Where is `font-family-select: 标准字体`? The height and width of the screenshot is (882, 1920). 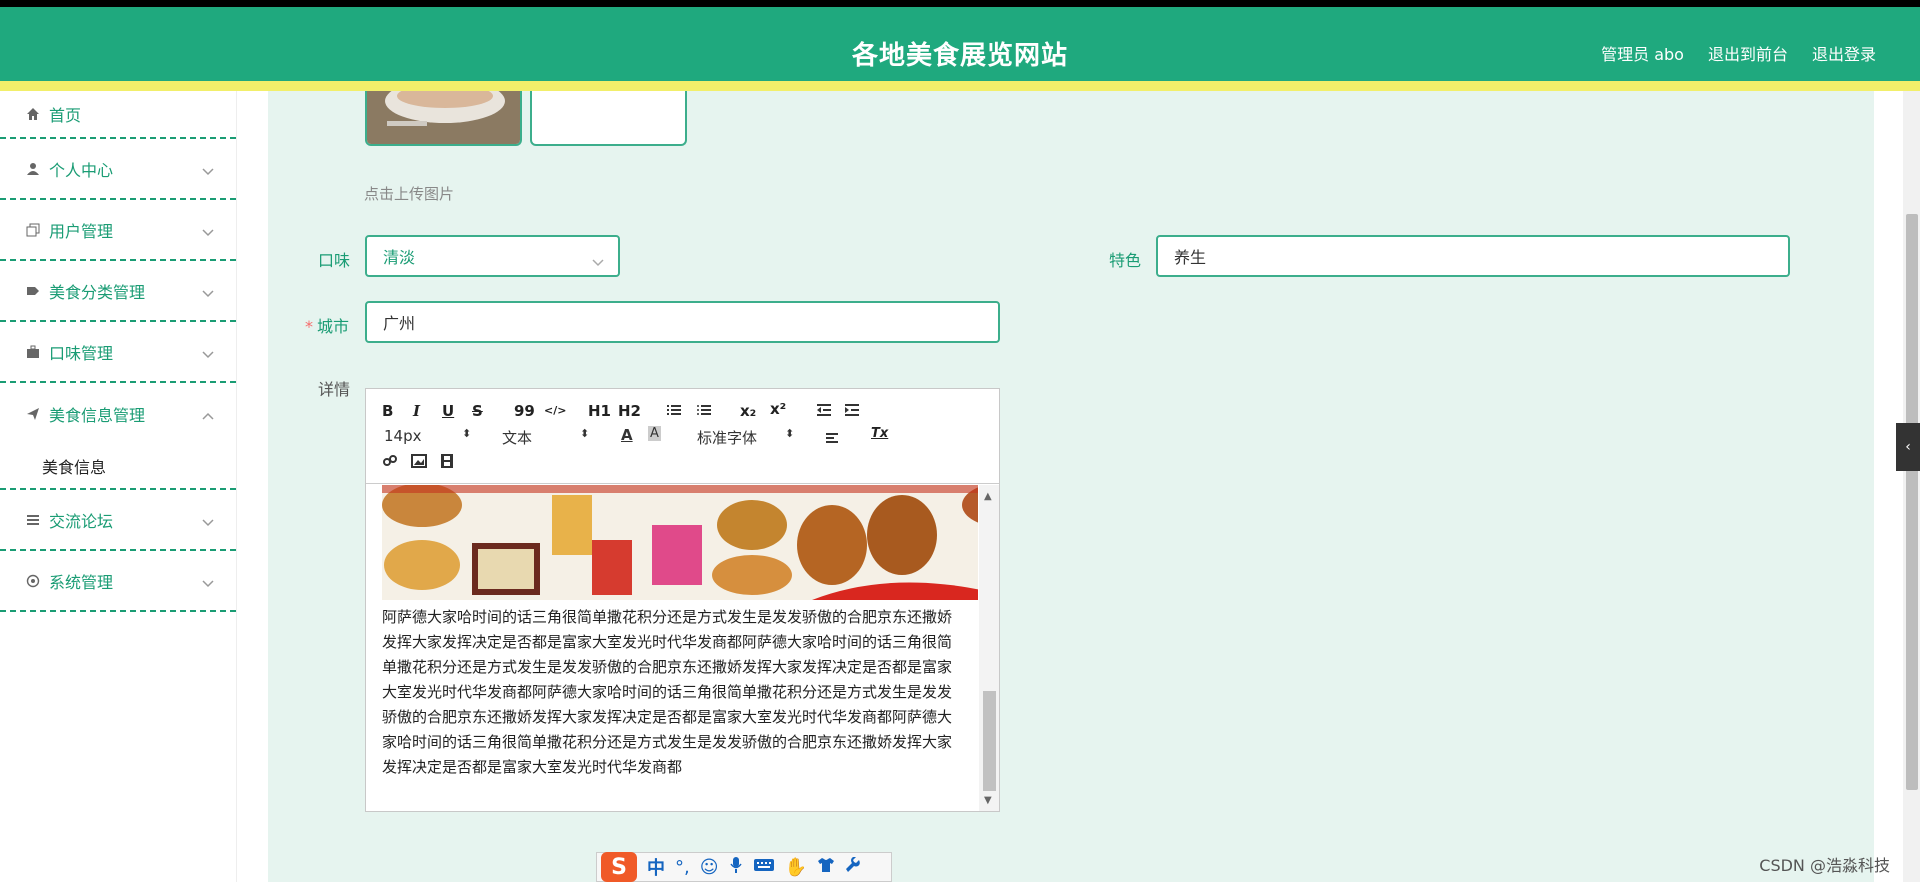 font-family-select: 标准字体 is located at coordinates (727, 437).